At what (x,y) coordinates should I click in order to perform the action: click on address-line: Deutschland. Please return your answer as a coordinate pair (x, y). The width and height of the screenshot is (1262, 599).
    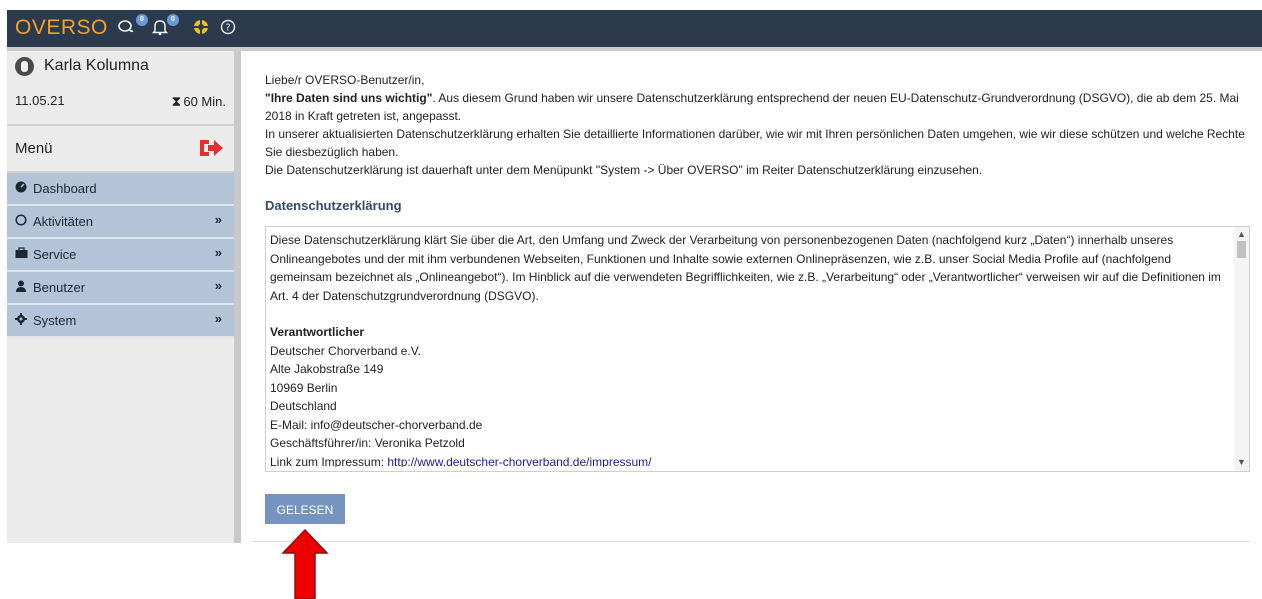
    Looking at the image, I should click on (303, 406).